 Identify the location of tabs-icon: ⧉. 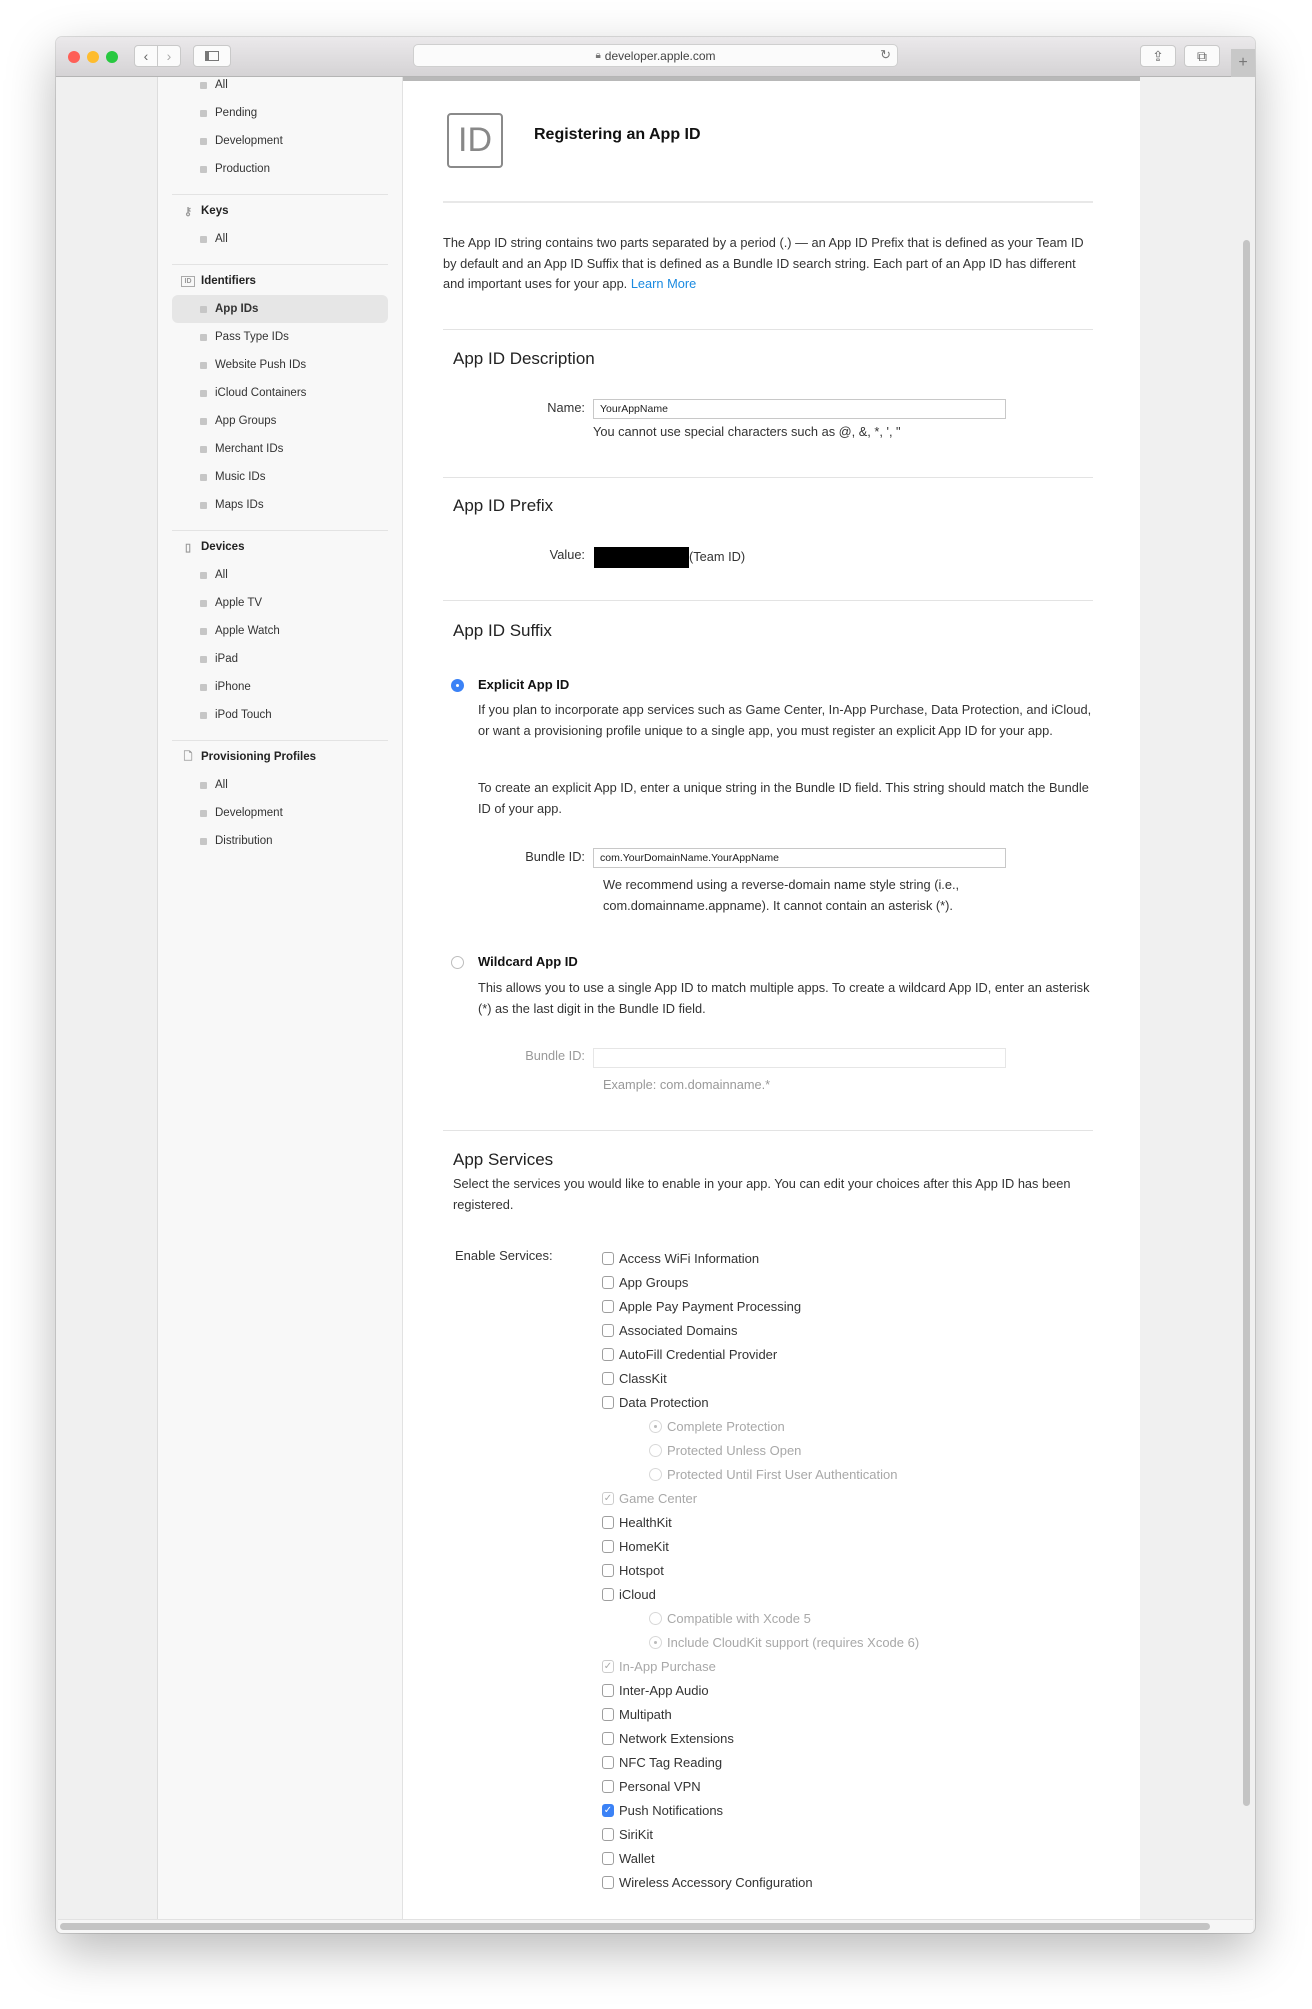
(1202, 55).